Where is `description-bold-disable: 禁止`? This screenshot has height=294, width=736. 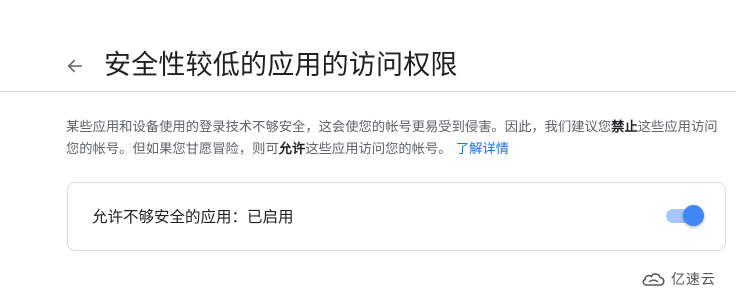 description-bold-disable: 禁止 is located at coordinates (624, 127).